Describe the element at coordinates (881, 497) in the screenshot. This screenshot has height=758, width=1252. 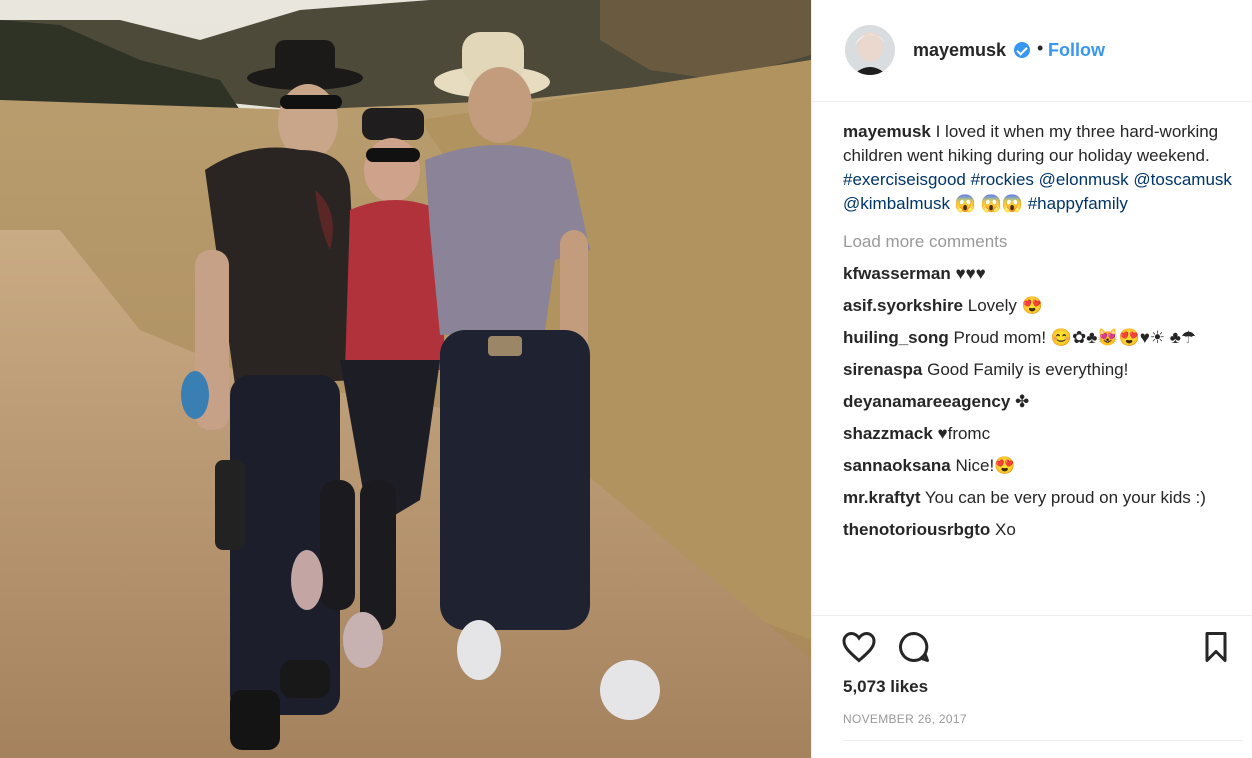
I see `comment-username: mr.kraftyt` at that location.